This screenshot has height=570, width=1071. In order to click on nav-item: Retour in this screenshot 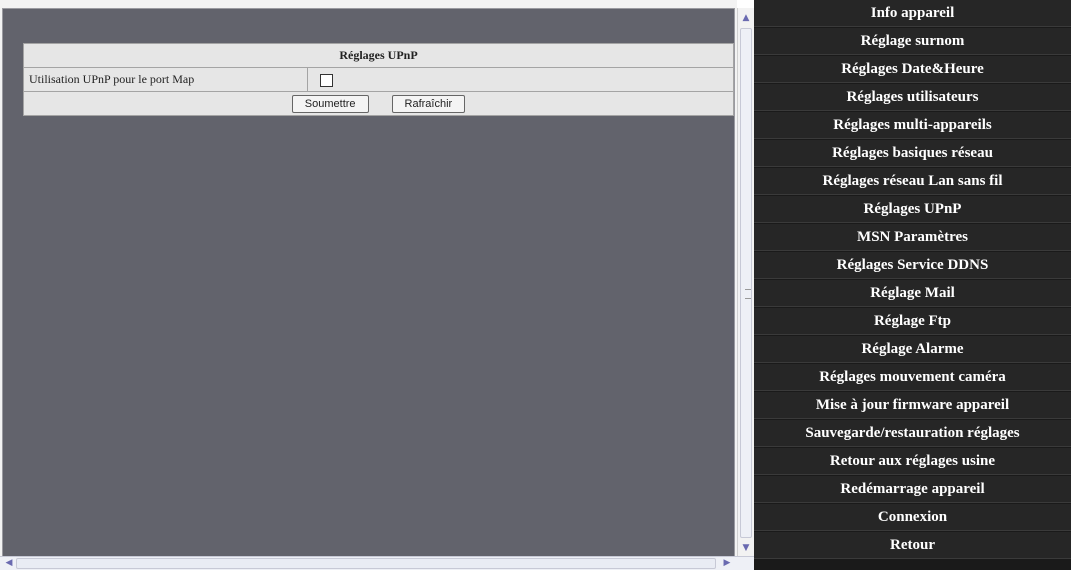, I will do `click(912, 545)`.